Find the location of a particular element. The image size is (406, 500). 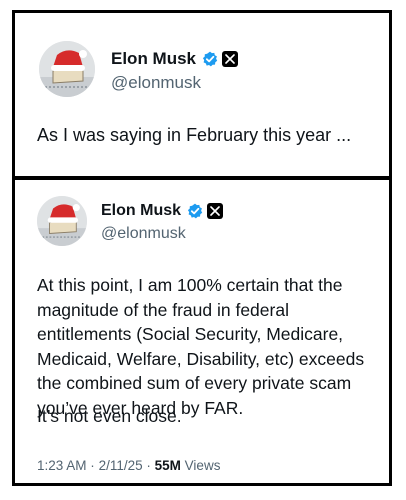

tweet-time: 1:23 AM is located at coordinates (62, 465).